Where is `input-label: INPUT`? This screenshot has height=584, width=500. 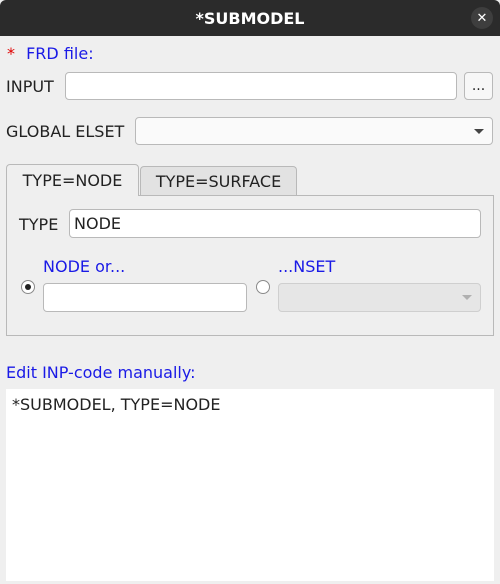 input-label: INPUT is located at coordinates (30, 86).